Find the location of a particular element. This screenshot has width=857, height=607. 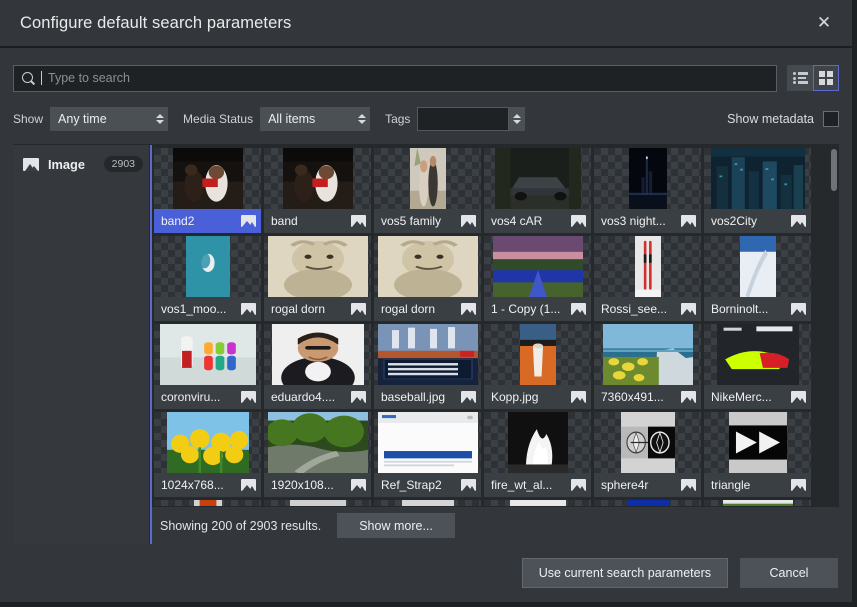

grid-item-caption: band2 is located at coordinates (207, 221).